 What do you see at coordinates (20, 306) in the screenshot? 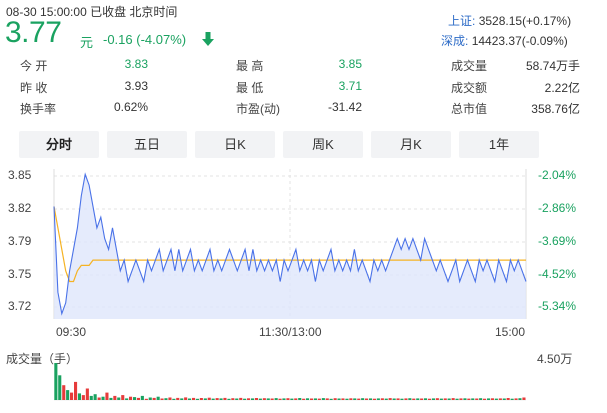
I see `y-tick-left-4: 3.72` at bounding box center [20, 306].